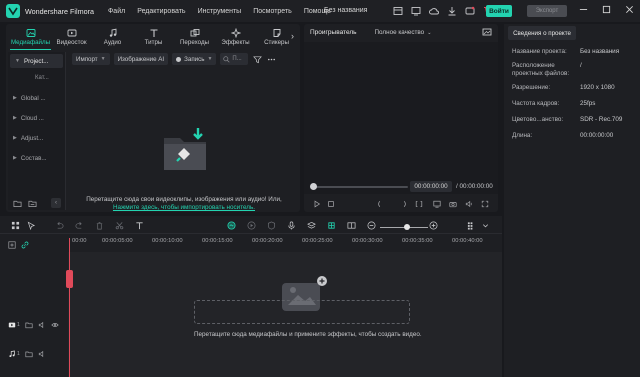 Image resolution: width=640 pixels, height=377 pixels. I want to click on delete-icon, so click(99, 225).